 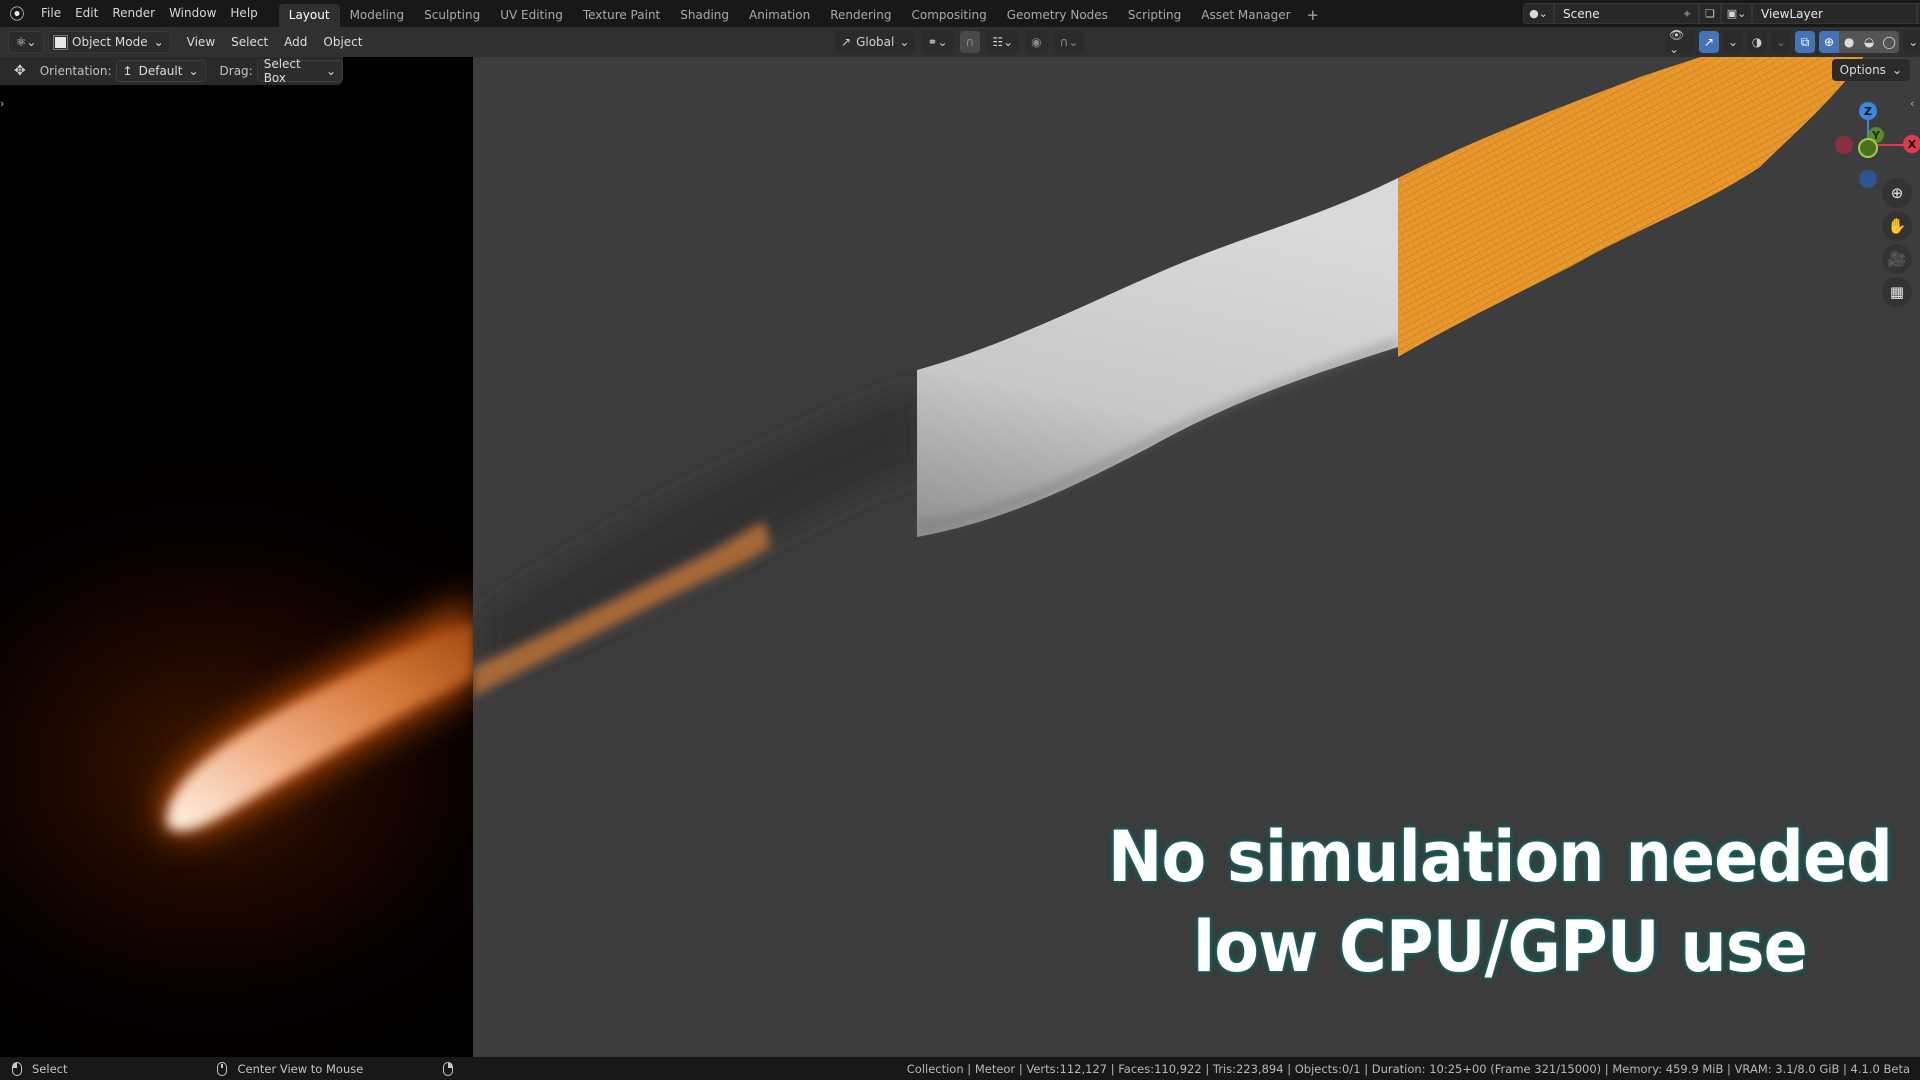 I want to click on drag-label: Drag:, so click(x=236, y=71).